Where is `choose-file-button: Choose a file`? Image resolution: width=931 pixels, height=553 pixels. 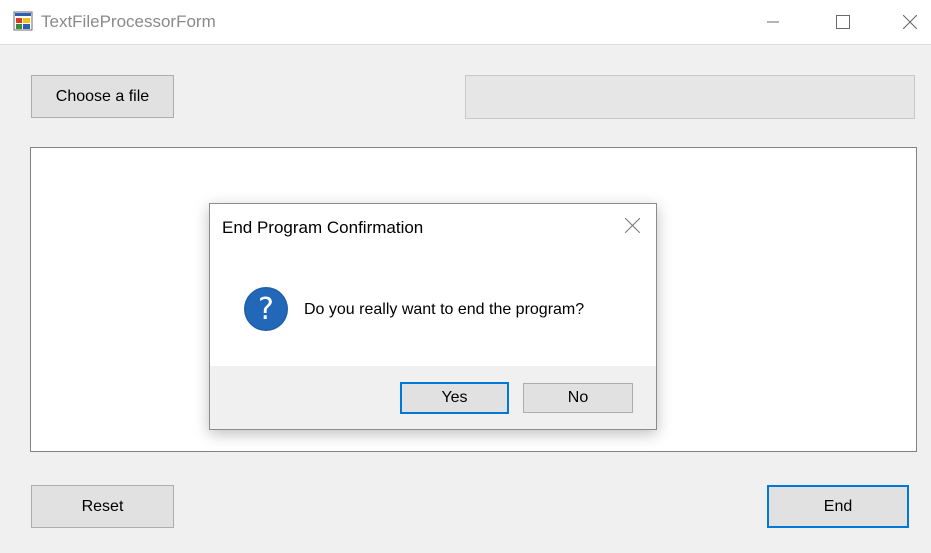 choose-file-button: Choose a file is located at coordinates (102, 96).